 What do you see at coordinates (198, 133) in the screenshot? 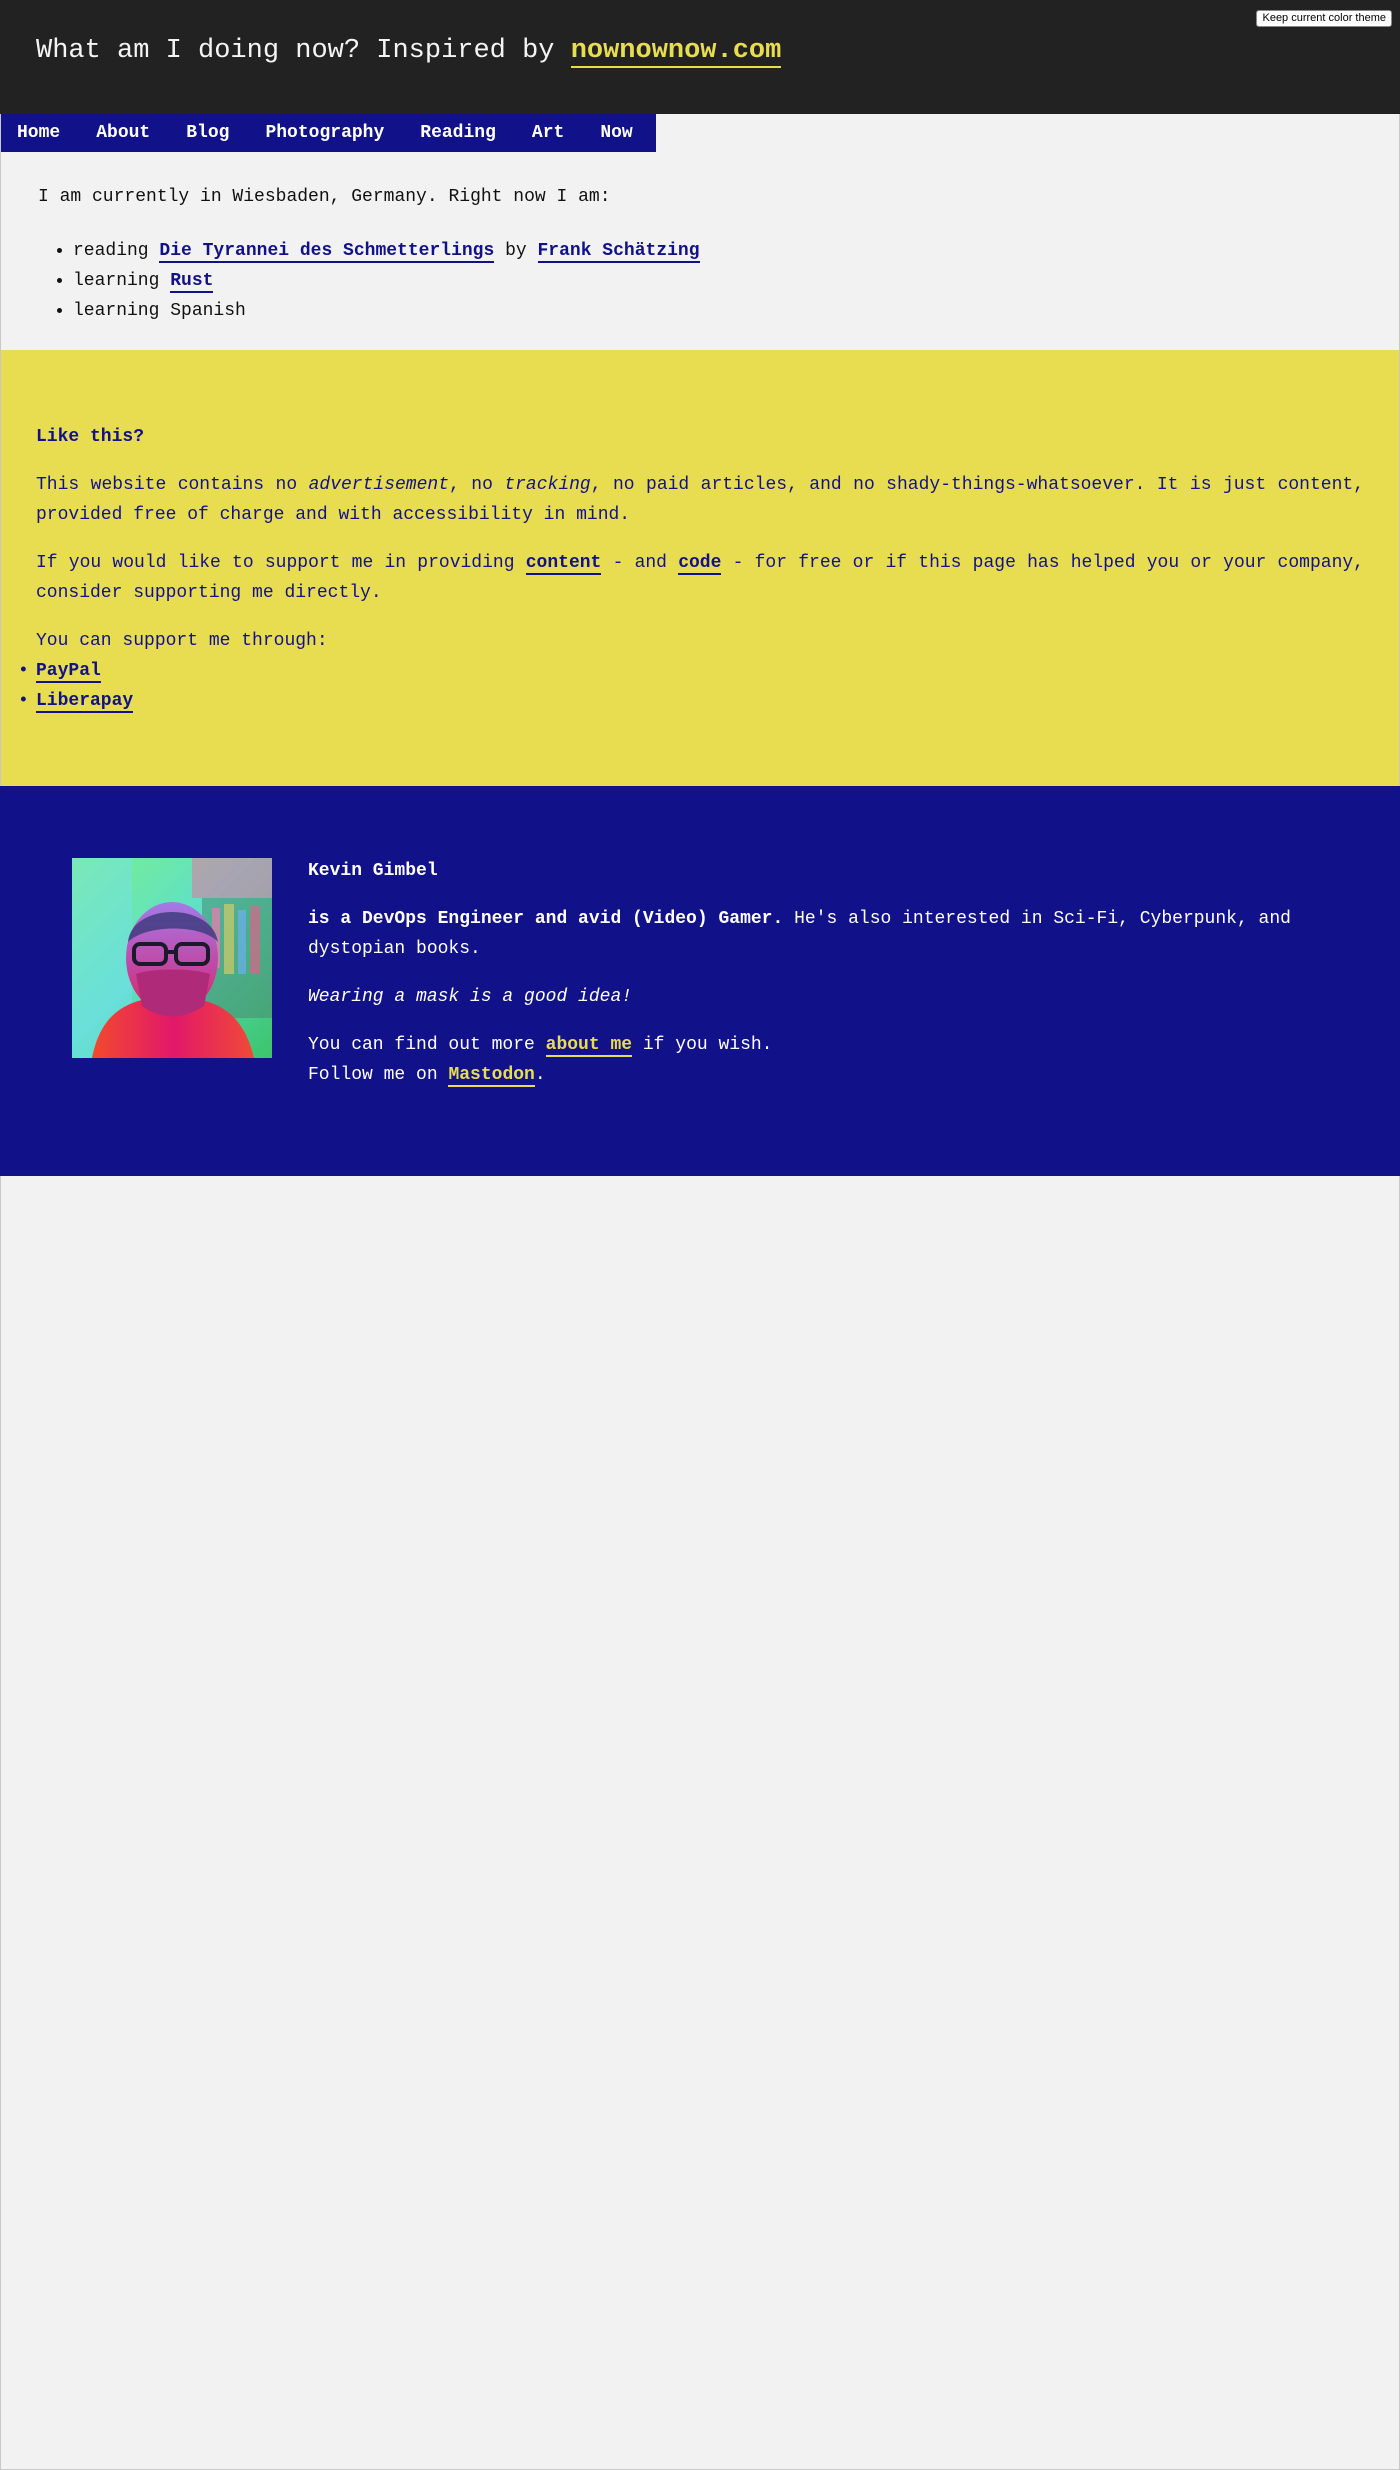
I see `nav-item-blog: Blog` at bounding box center [198, 133].